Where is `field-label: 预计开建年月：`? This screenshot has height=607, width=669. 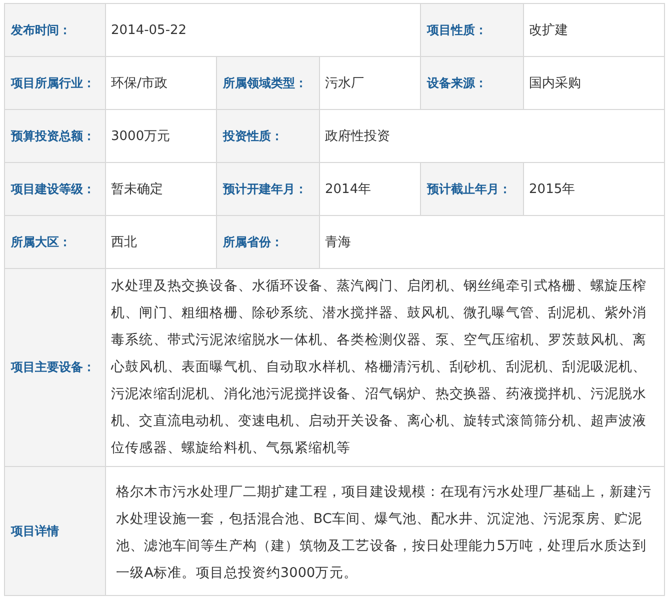 field-label: 预计开建年月： is located at coordinates (265, 189).